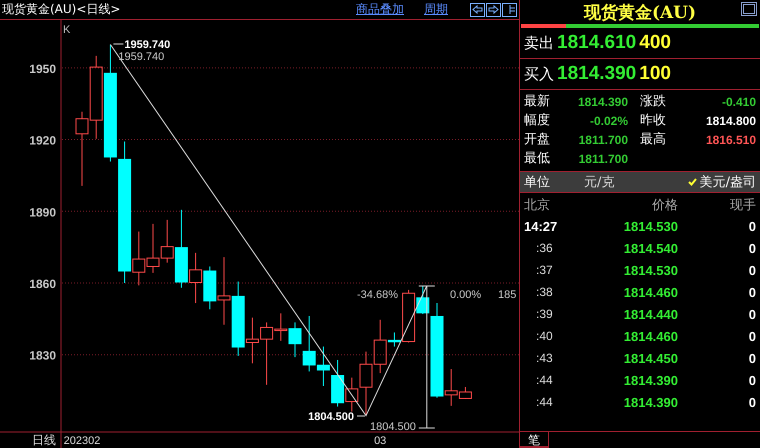  Describe the element at coordinates (539, 74) in the screenshot. I see `quote-label: 买入` at that location.